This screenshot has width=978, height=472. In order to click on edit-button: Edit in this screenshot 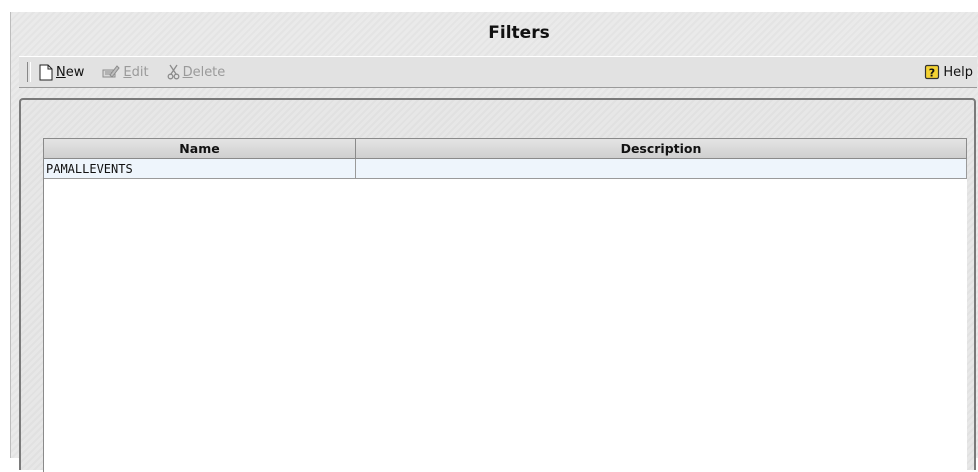, I will do `click(125, 72)`.